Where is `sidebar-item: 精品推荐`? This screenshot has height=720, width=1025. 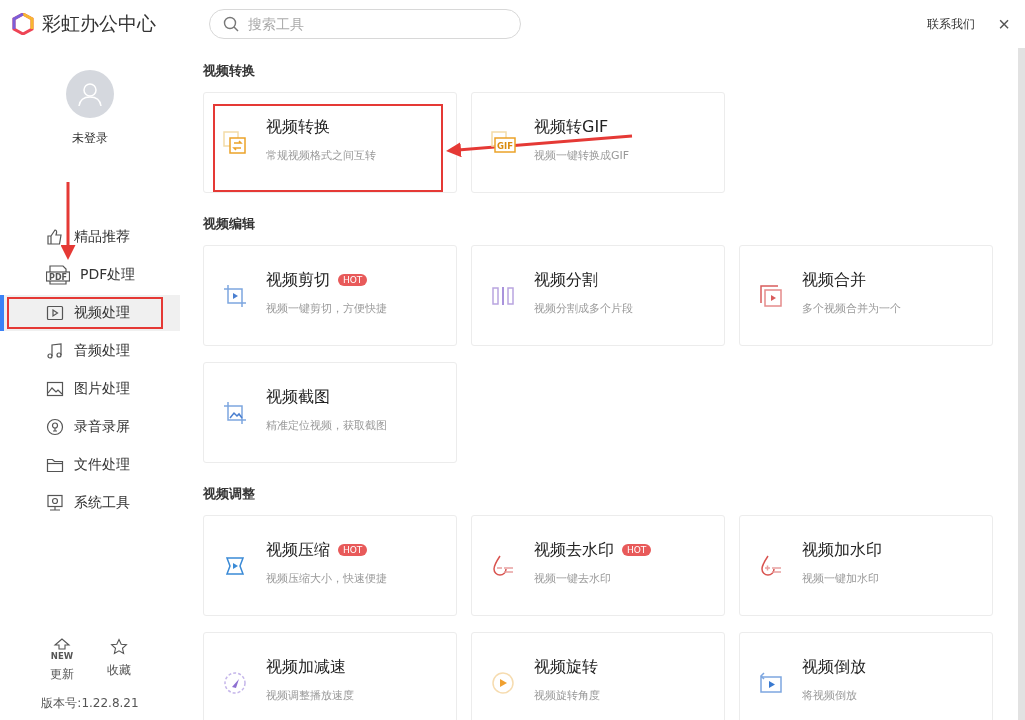
sidebar-item: 精品推荐 is located at coordinates (90, 237).